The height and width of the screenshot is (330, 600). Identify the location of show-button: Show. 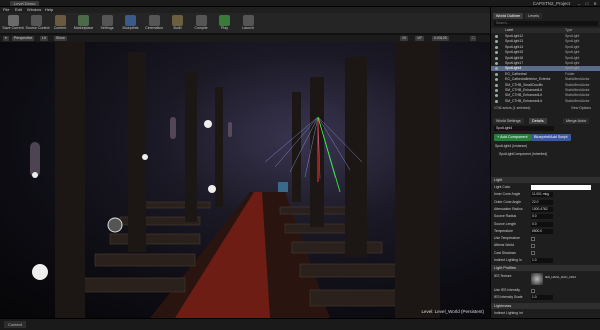
(60, 38).